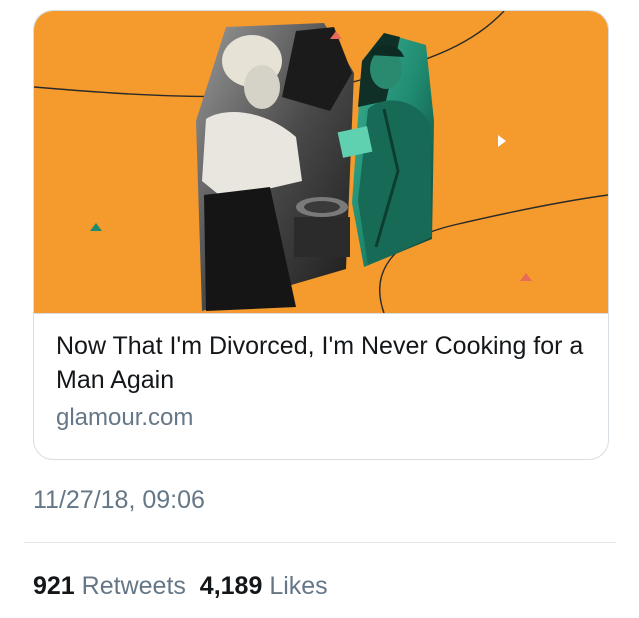  What do you see at coordinates (133, 586) in the screenshot?
I see `retweets-label: Retweets` at bounding box center [133, 586].